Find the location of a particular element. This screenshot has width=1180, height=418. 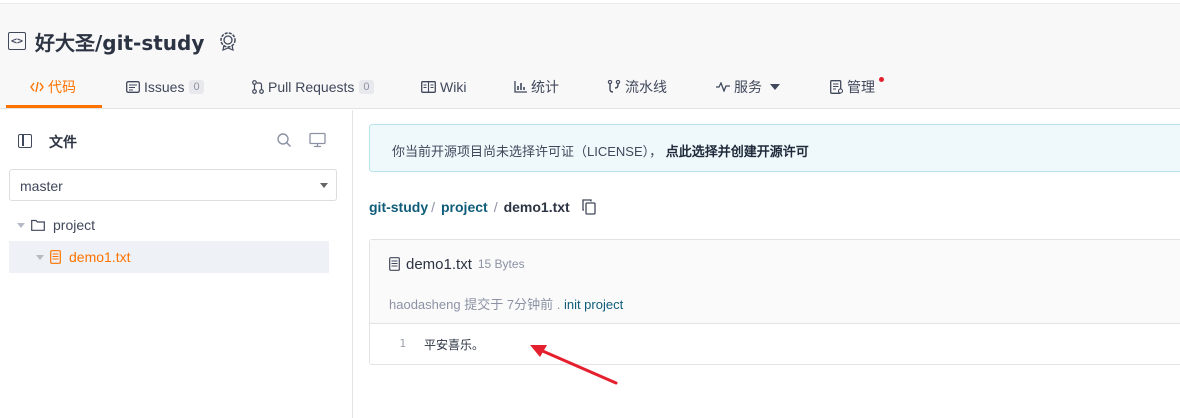

tab-pull-requests: Pull Requests 0 is located at coordinates (313, 87).